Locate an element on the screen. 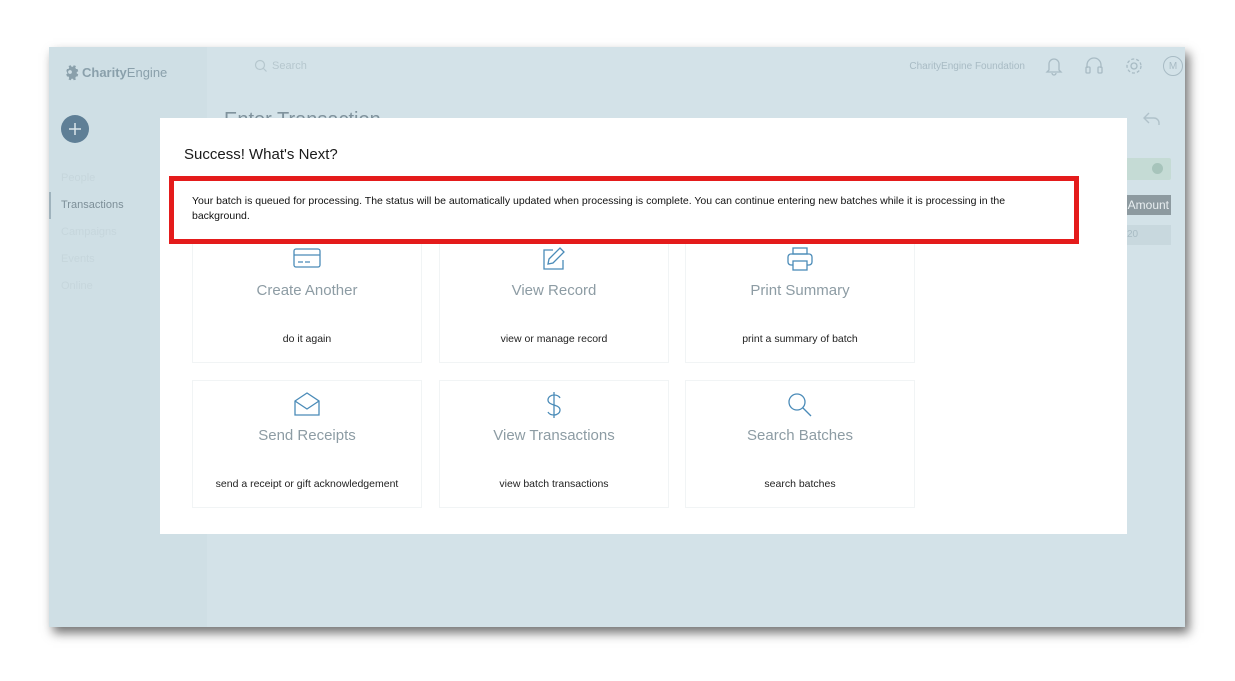  print-summary-card: Print Summary print a summary of batch is located at coordinates (800, 299).